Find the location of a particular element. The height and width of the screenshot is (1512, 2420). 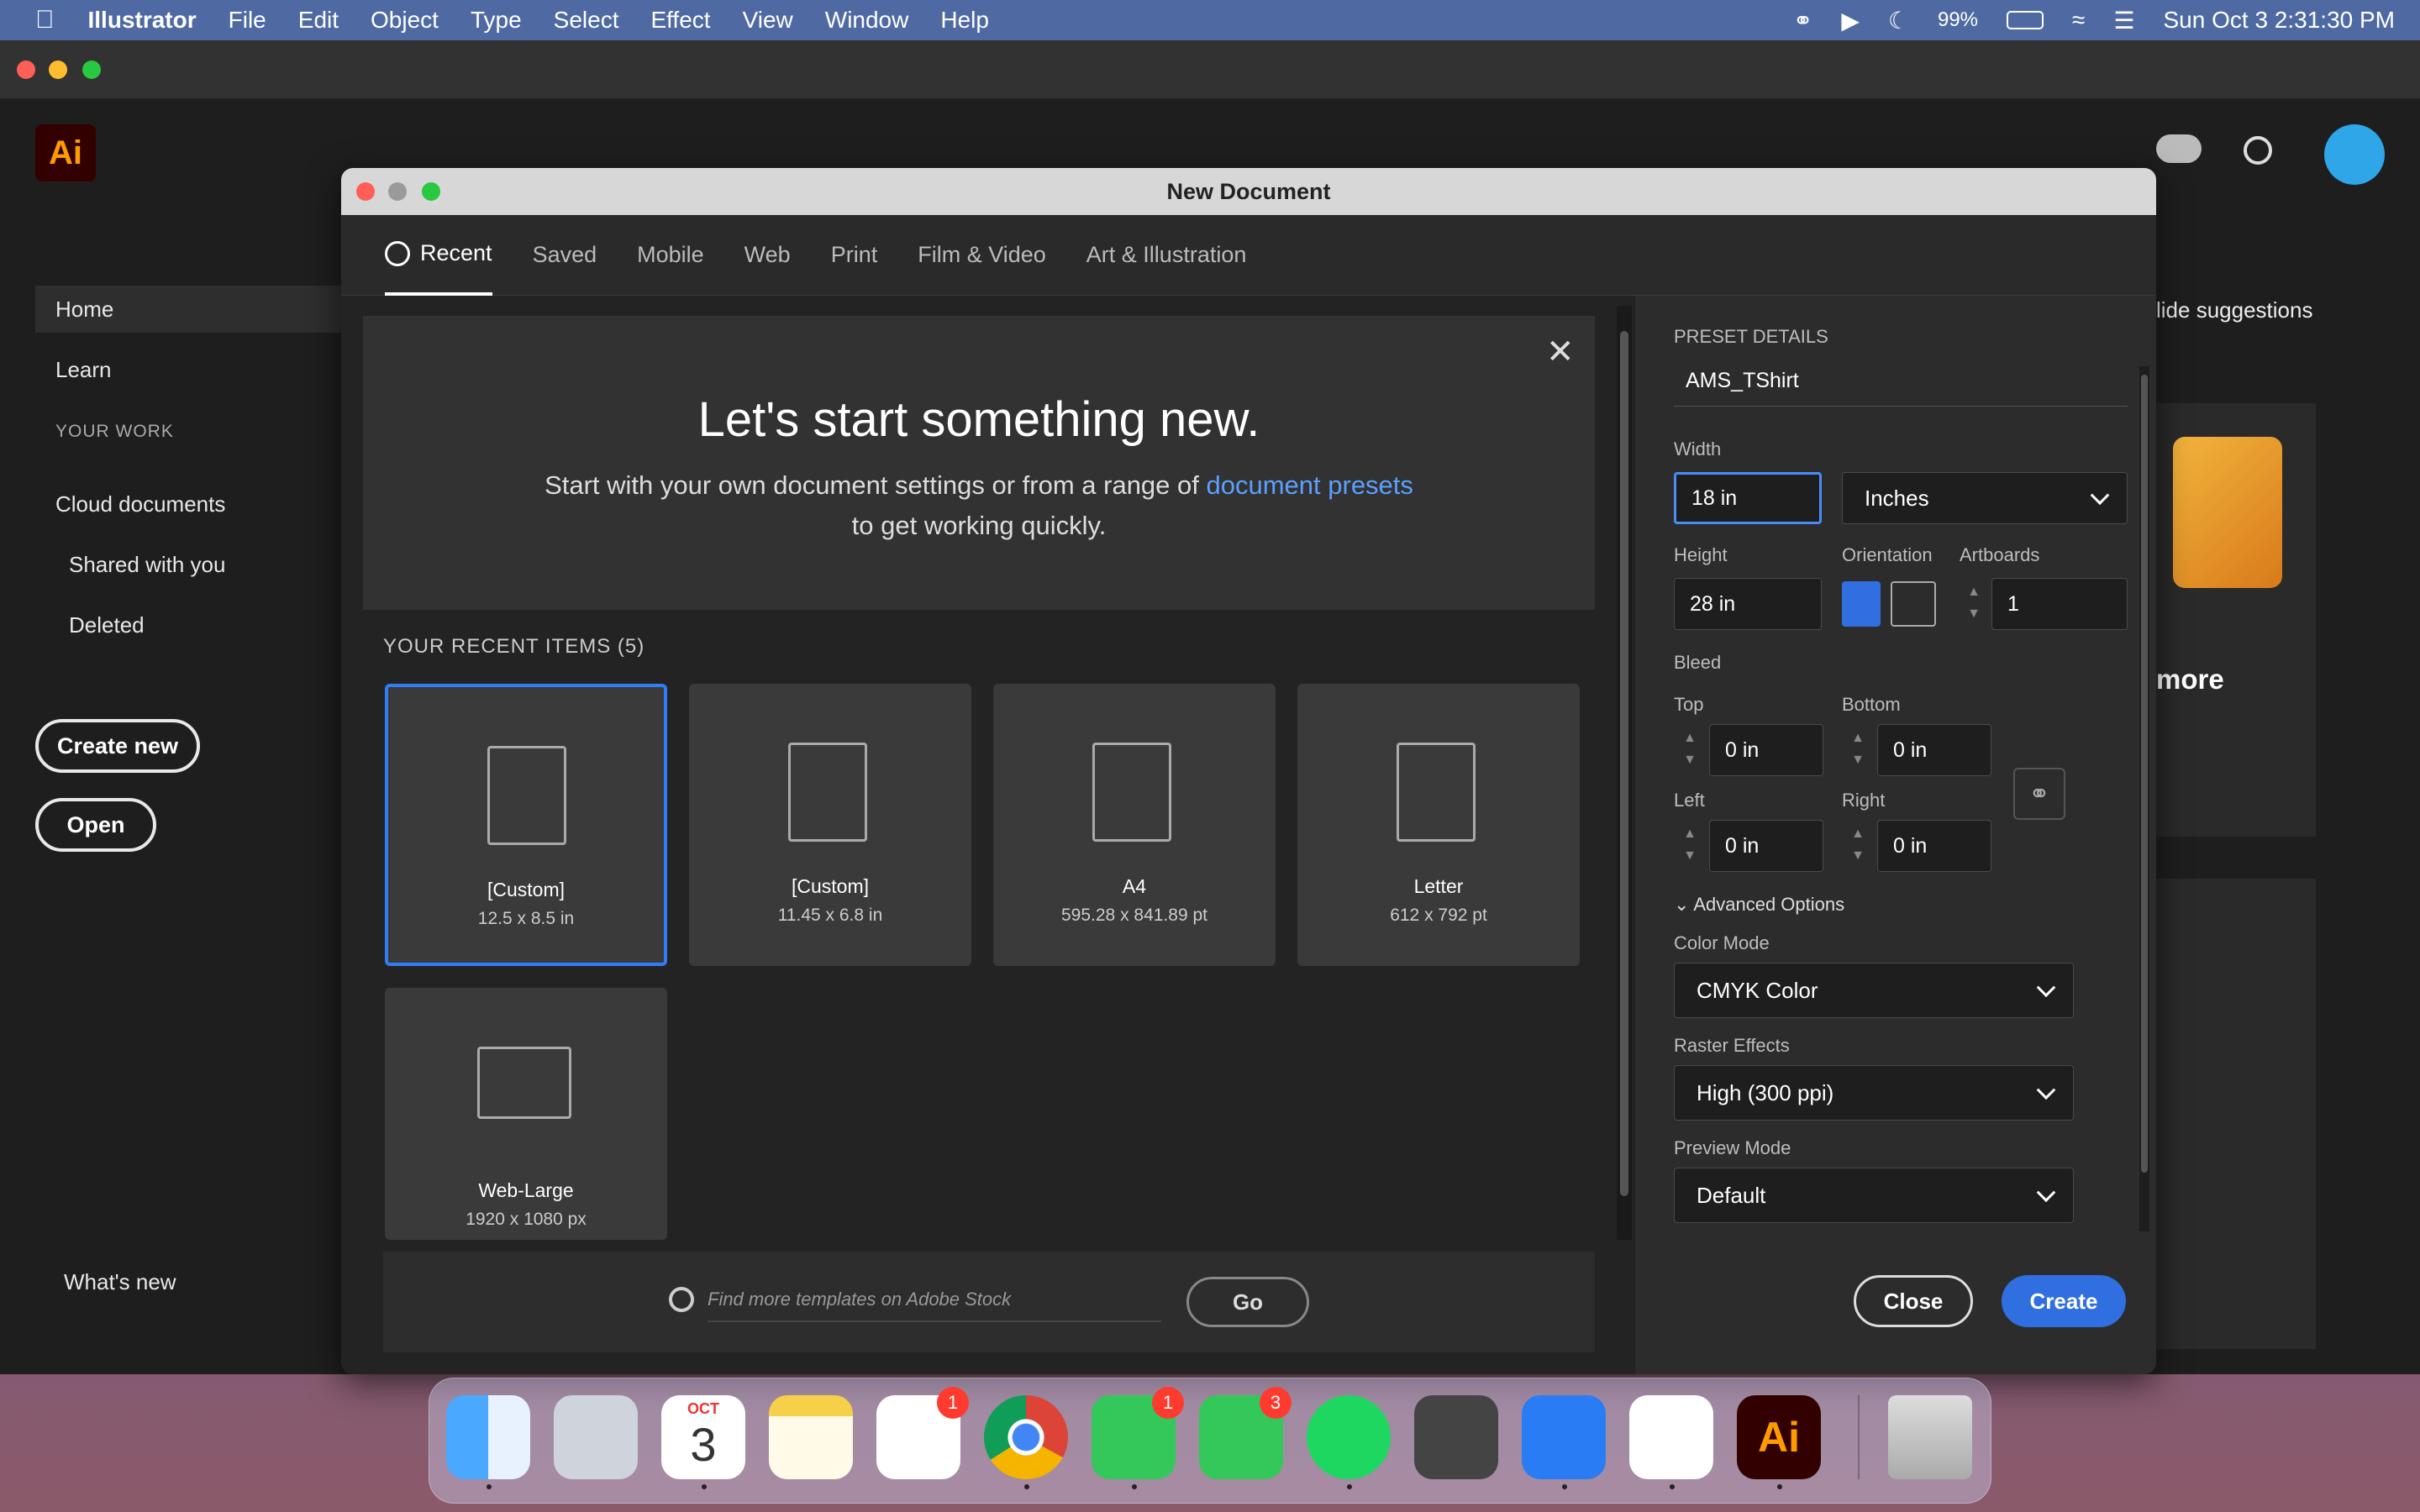

bleed-left-stepper: ▲ ▼ is located at coordinates (1690, 845).